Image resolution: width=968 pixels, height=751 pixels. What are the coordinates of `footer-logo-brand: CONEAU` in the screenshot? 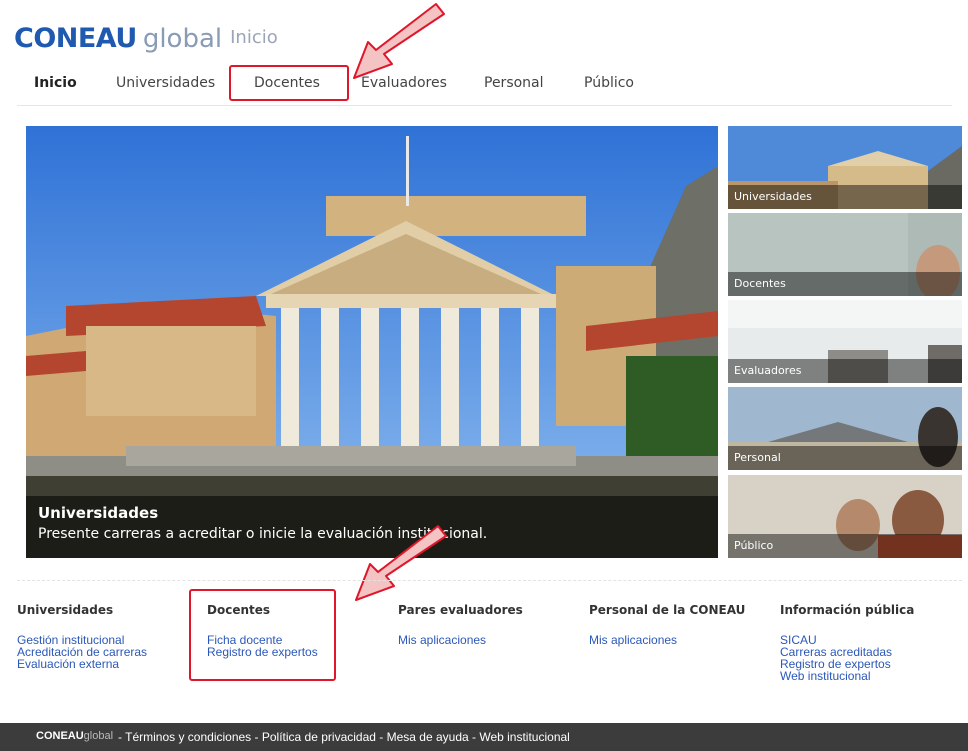 It's located at (60, 736).